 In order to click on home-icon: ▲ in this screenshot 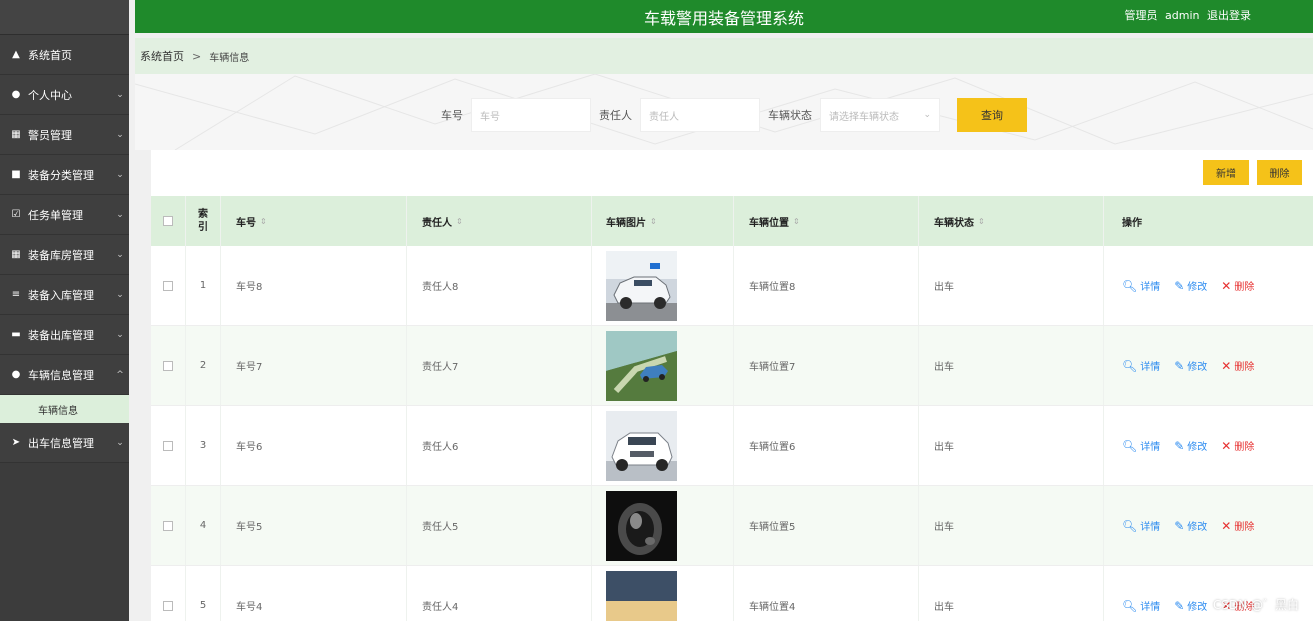, I will do `click(16, 54)`.